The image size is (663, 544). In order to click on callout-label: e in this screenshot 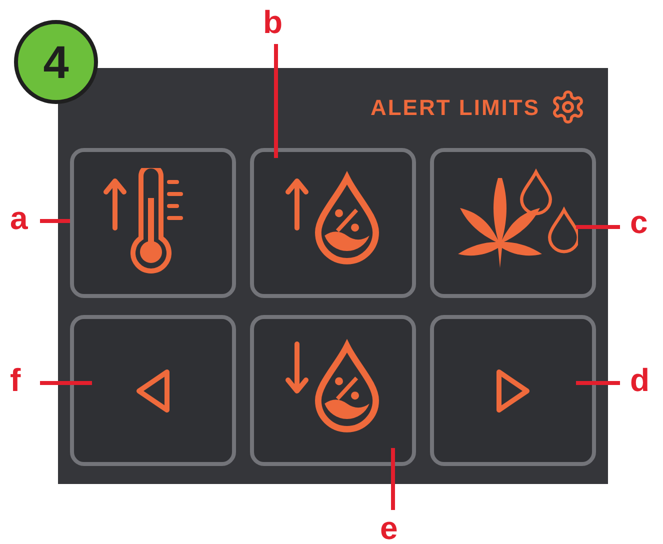, I will do `click(389, 528)`.